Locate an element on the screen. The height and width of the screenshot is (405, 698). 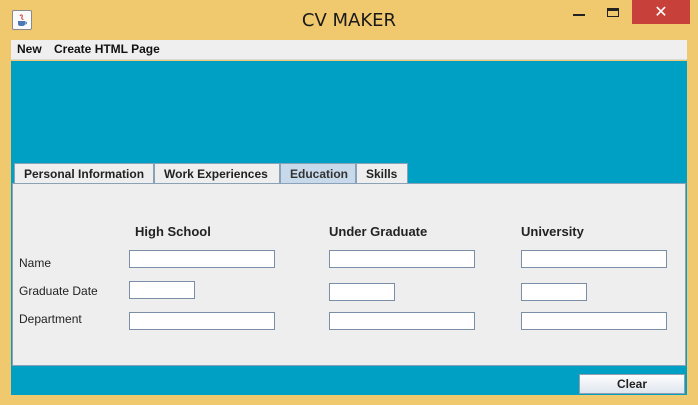
high-school-graduate-date-field is located at coordinates (162, 290).